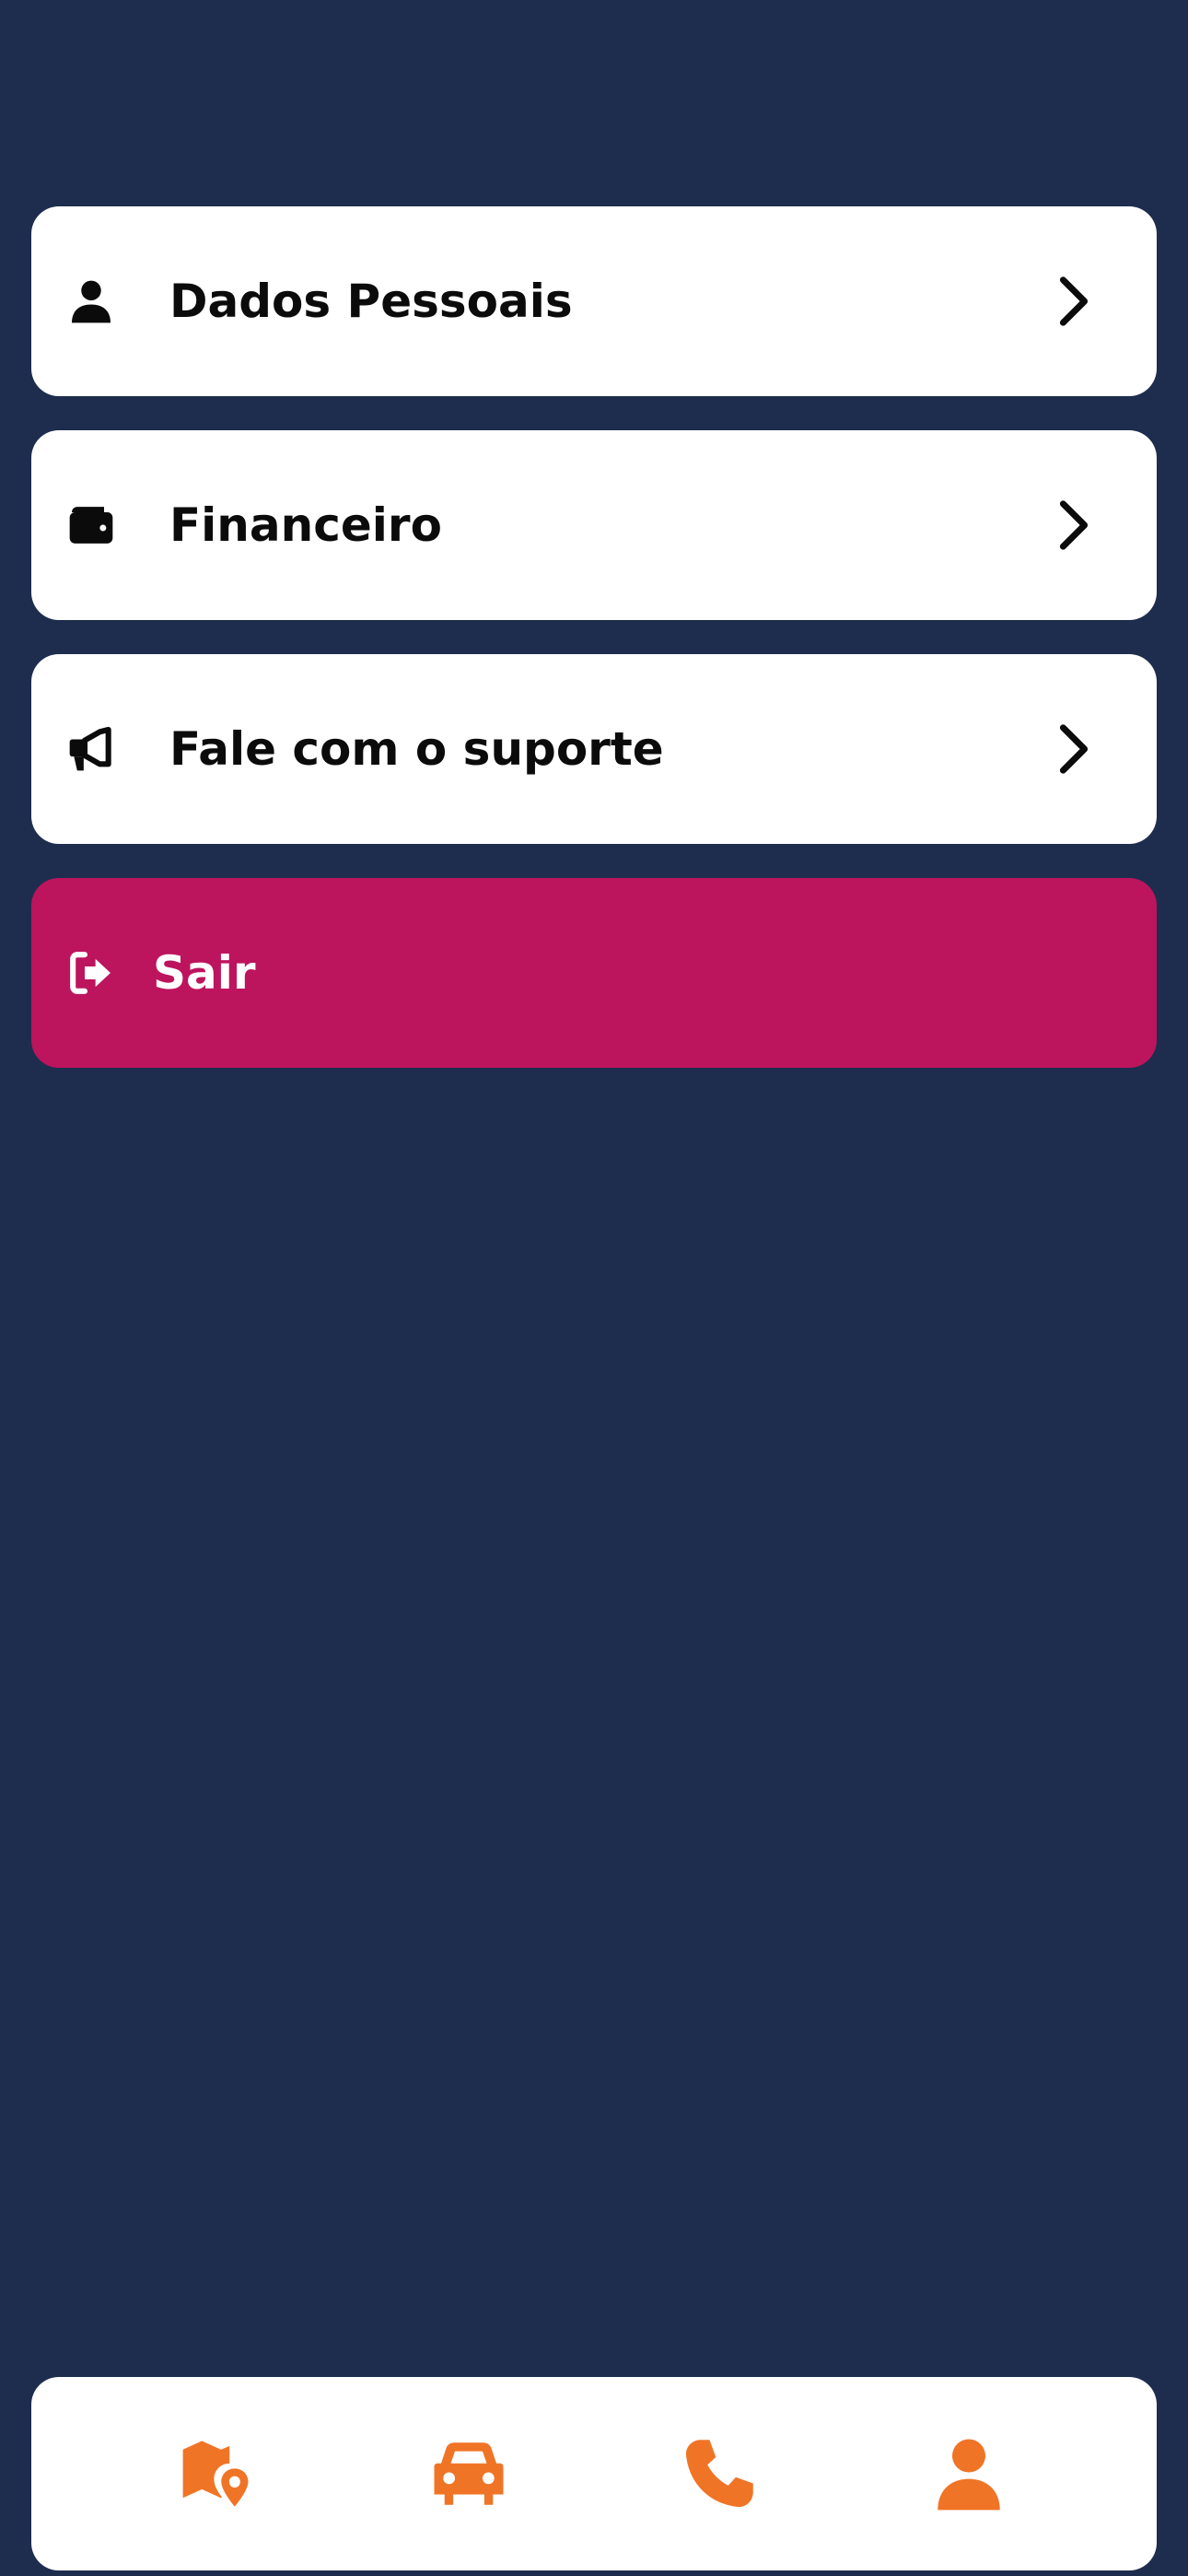  I want to click on logout-button: Sair, so click(594, 973).